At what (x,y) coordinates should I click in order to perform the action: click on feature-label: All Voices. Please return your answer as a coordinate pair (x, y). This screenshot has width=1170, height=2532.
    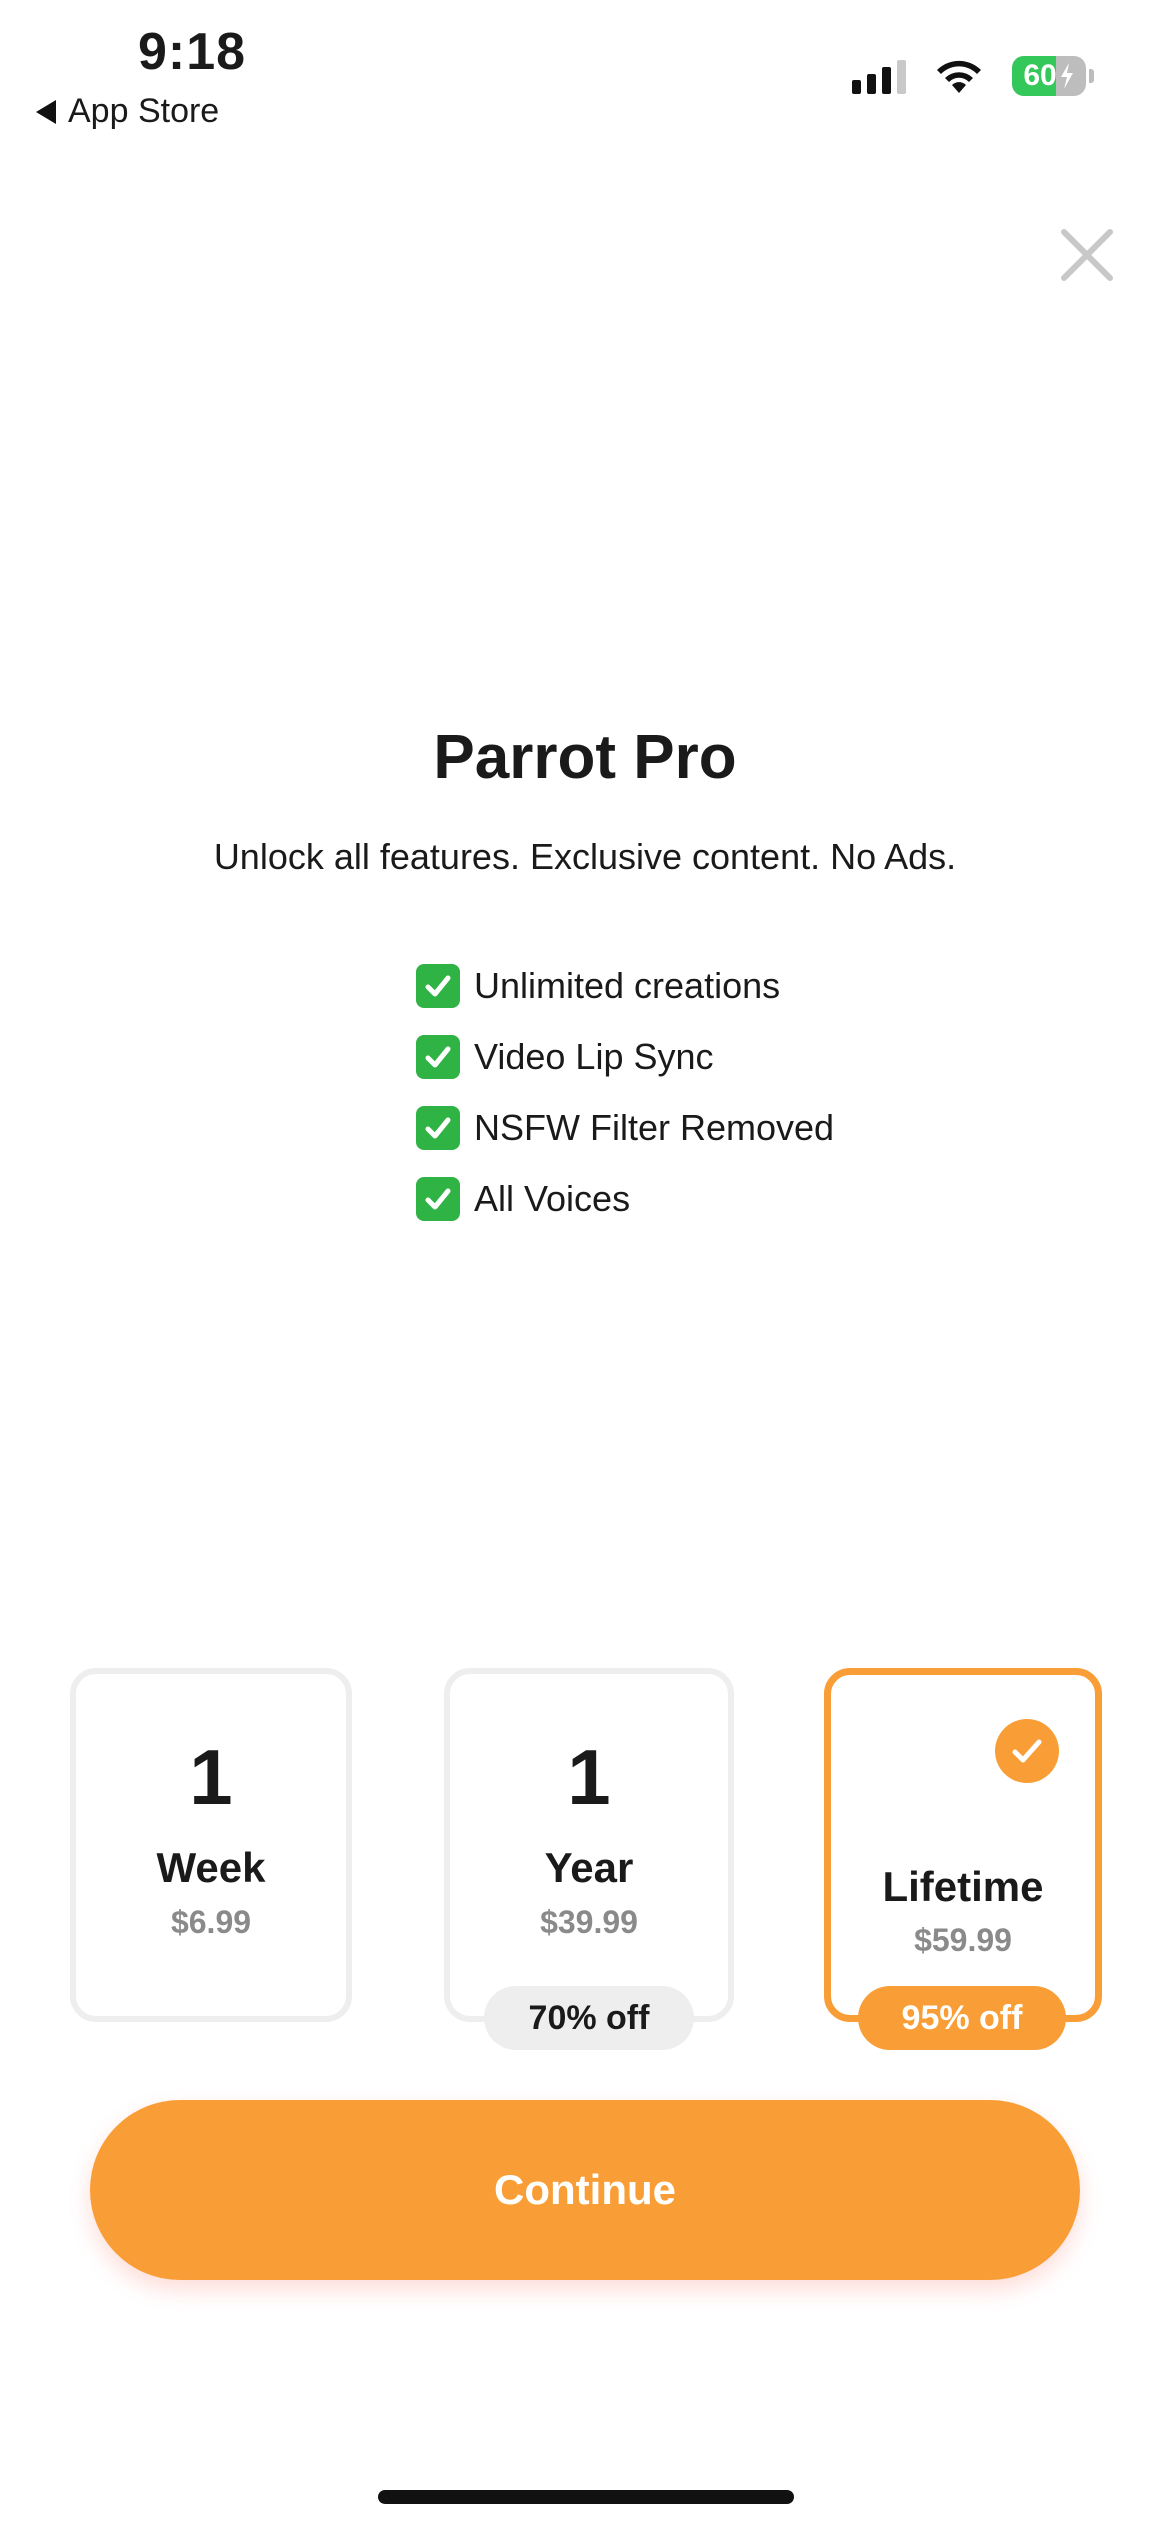
    Looking at the image, I should click on (552, 1198).